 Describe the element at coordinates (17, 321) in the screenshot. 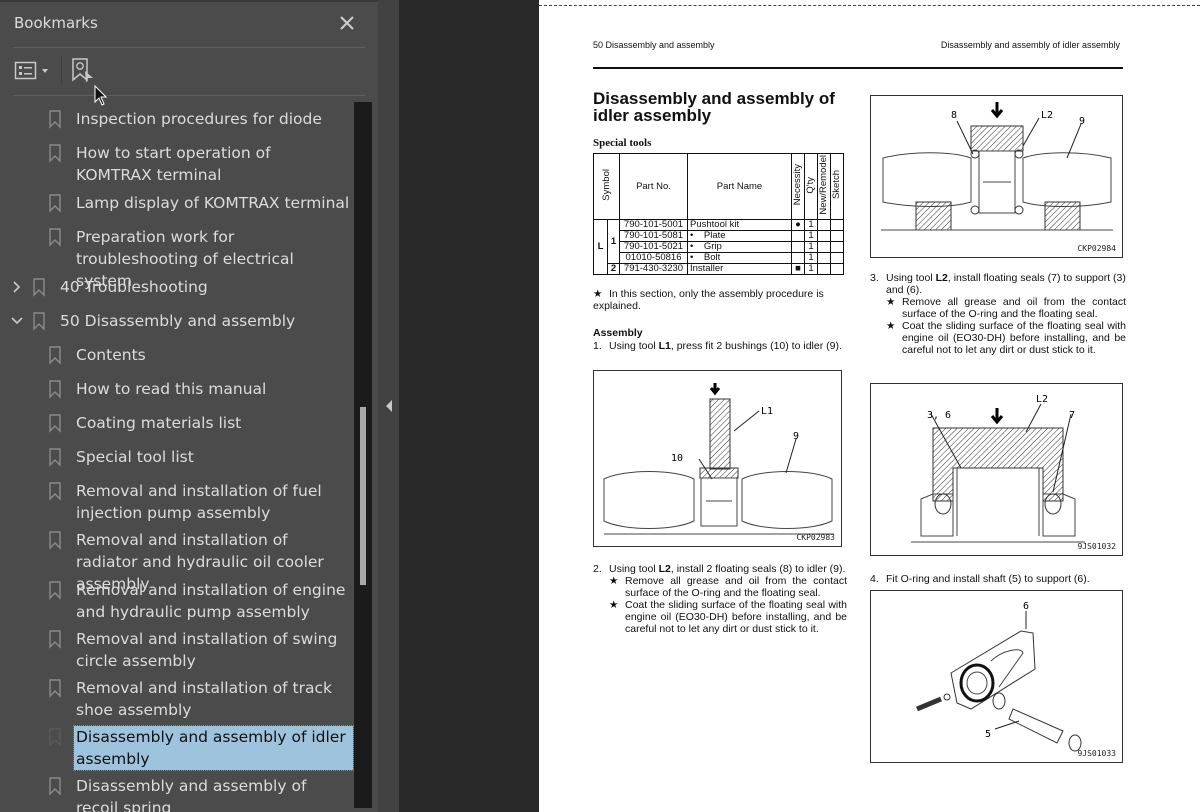

I see `chevron-down-icon` at that location.